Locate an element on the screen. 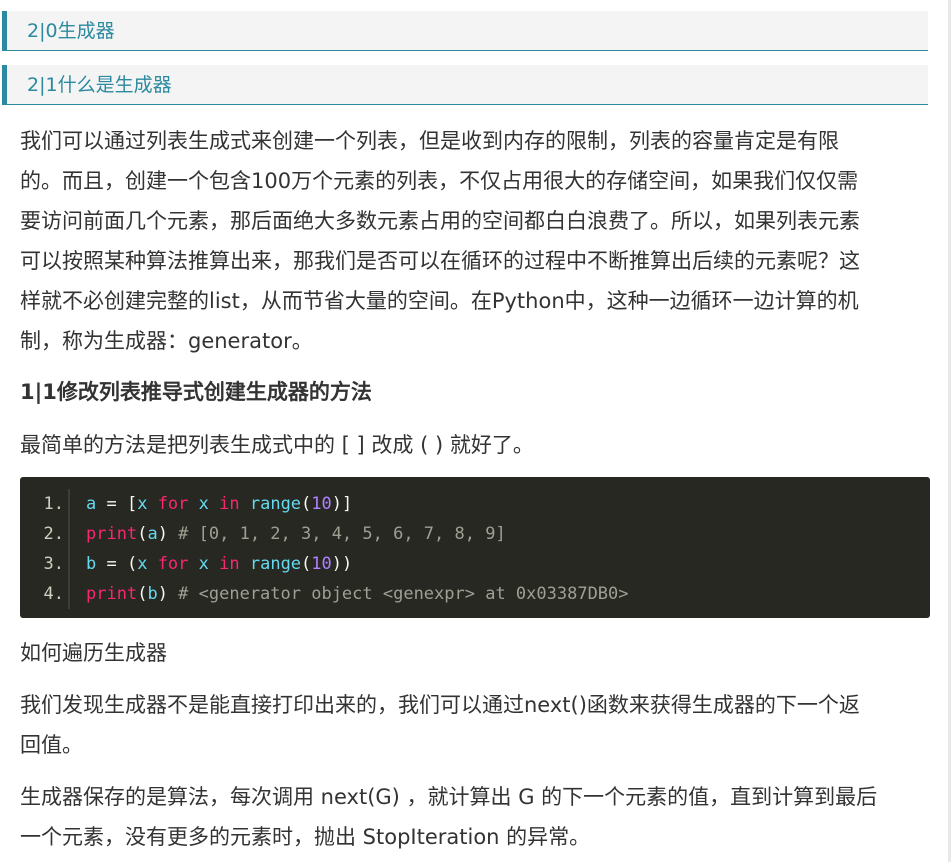  section-heading-generator: 2|0生成器 is located at coordinates (465, 31).